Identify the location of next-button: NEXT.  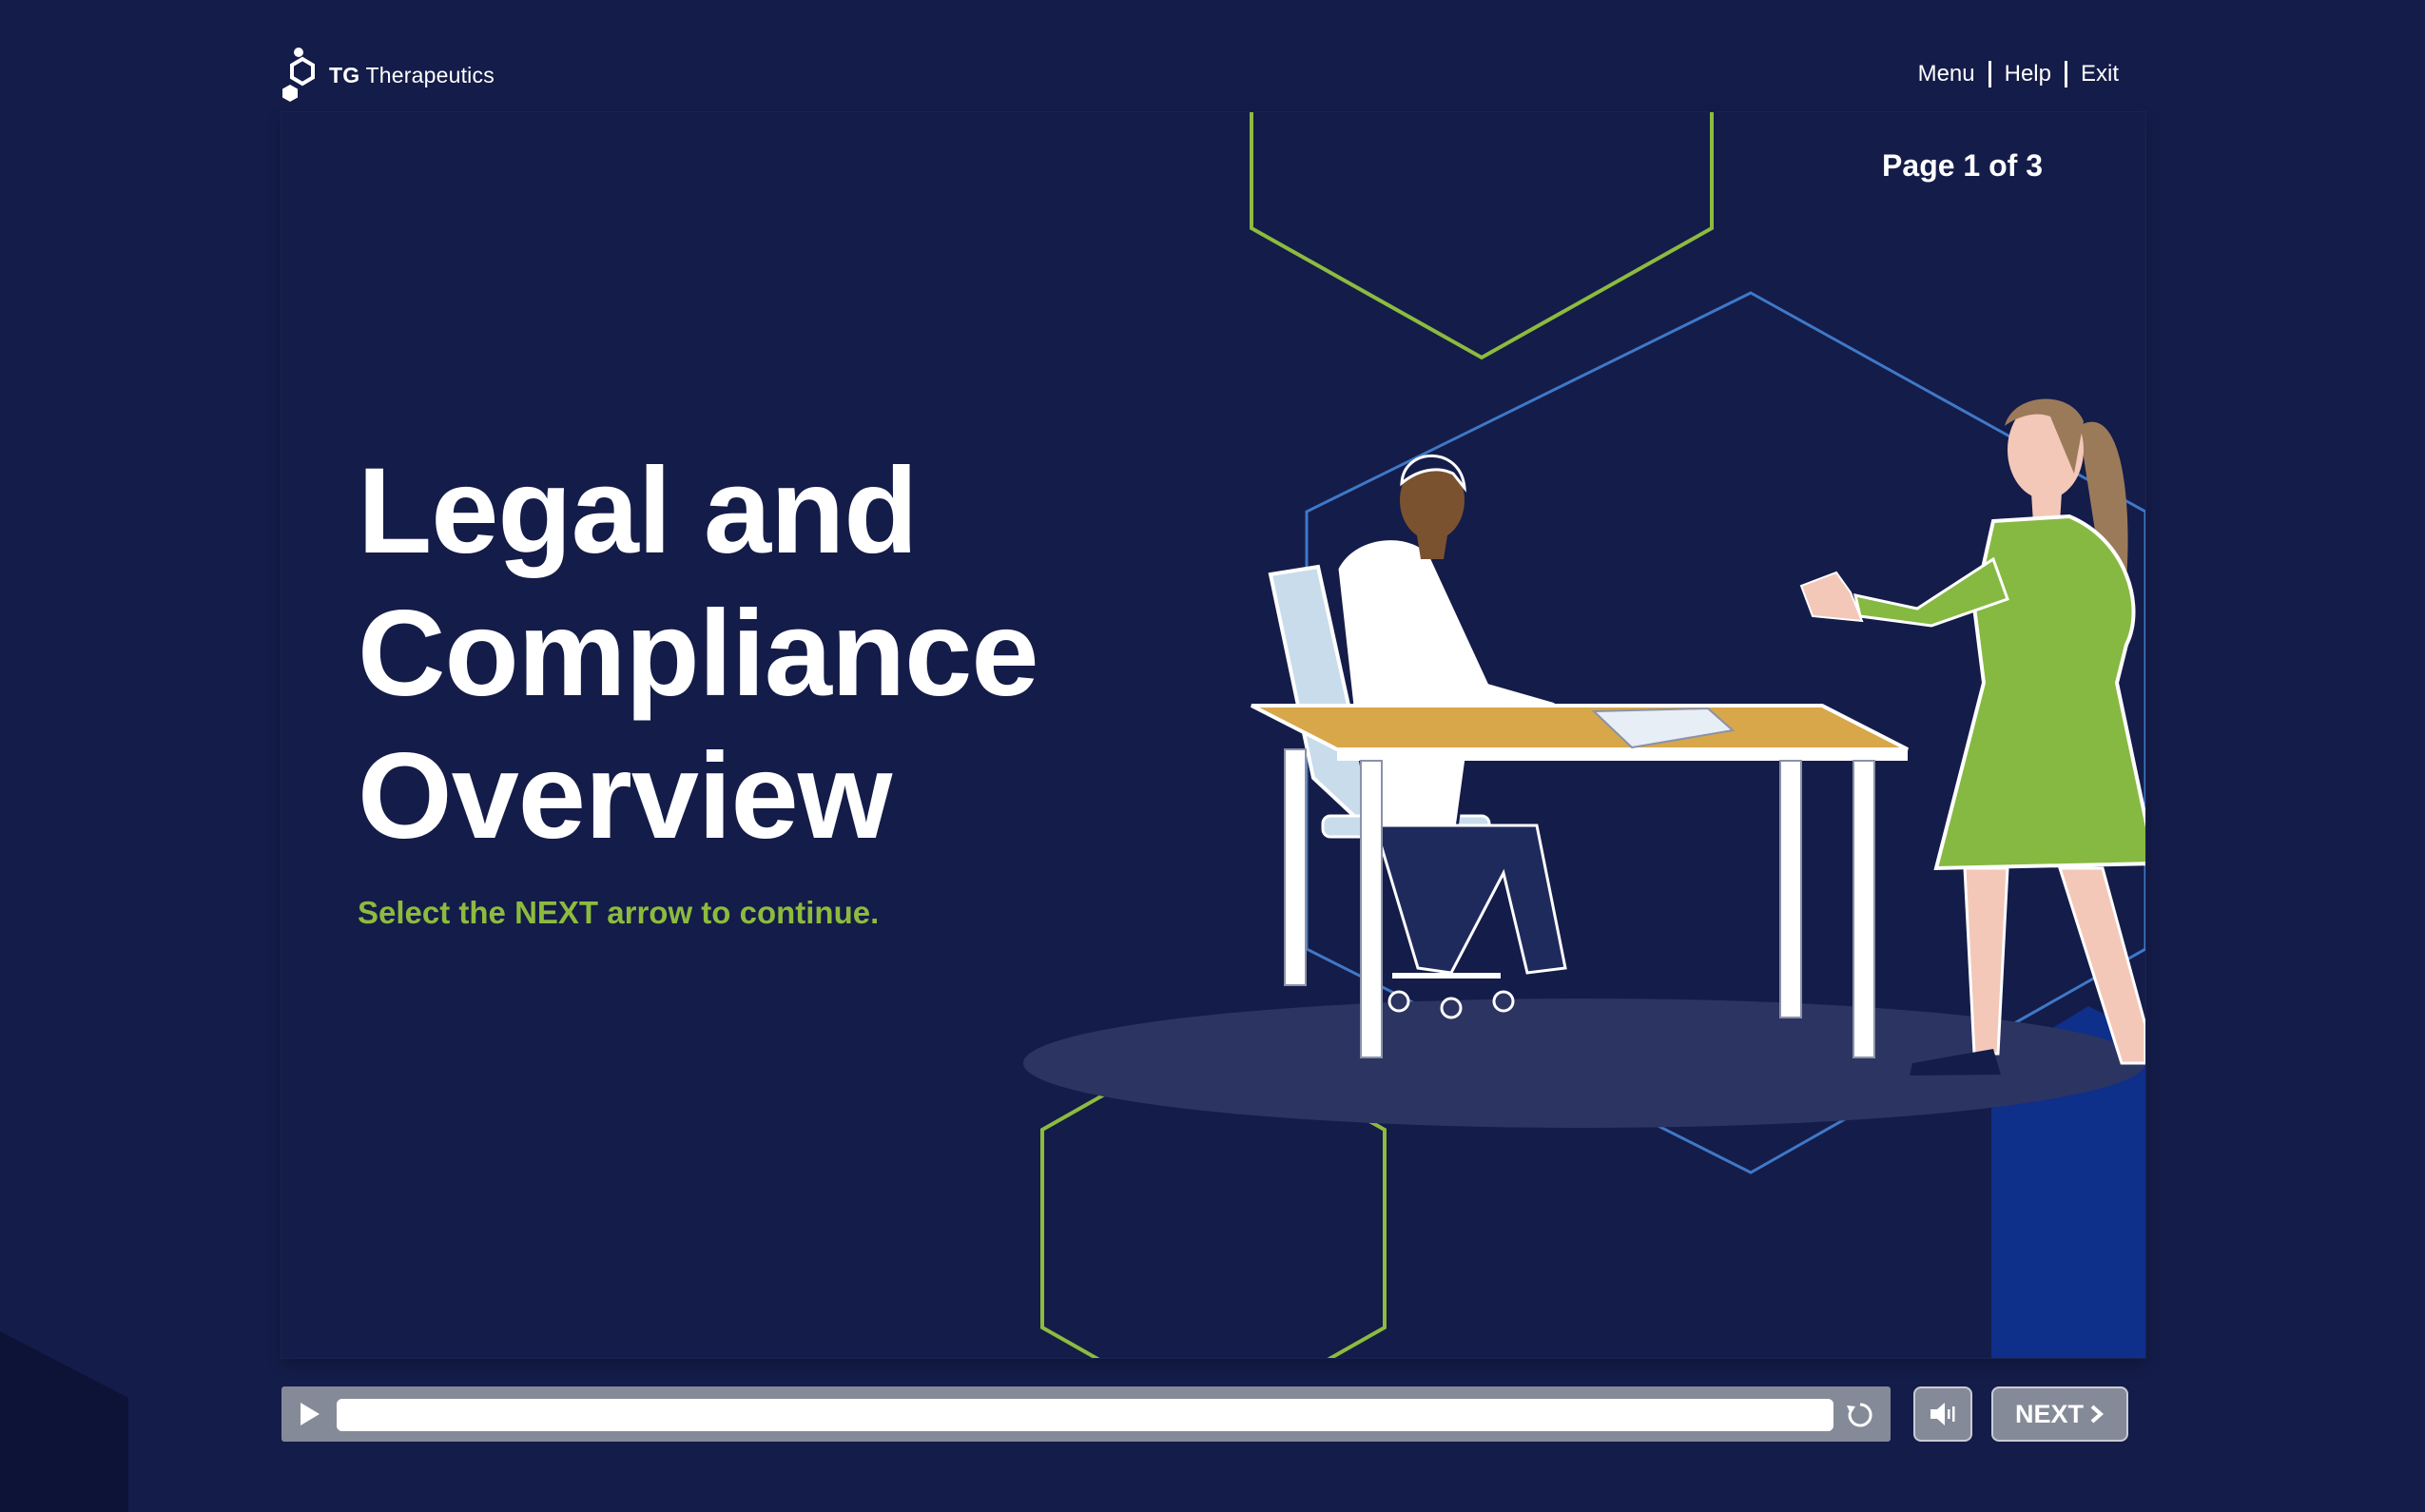
(2059, 1414).